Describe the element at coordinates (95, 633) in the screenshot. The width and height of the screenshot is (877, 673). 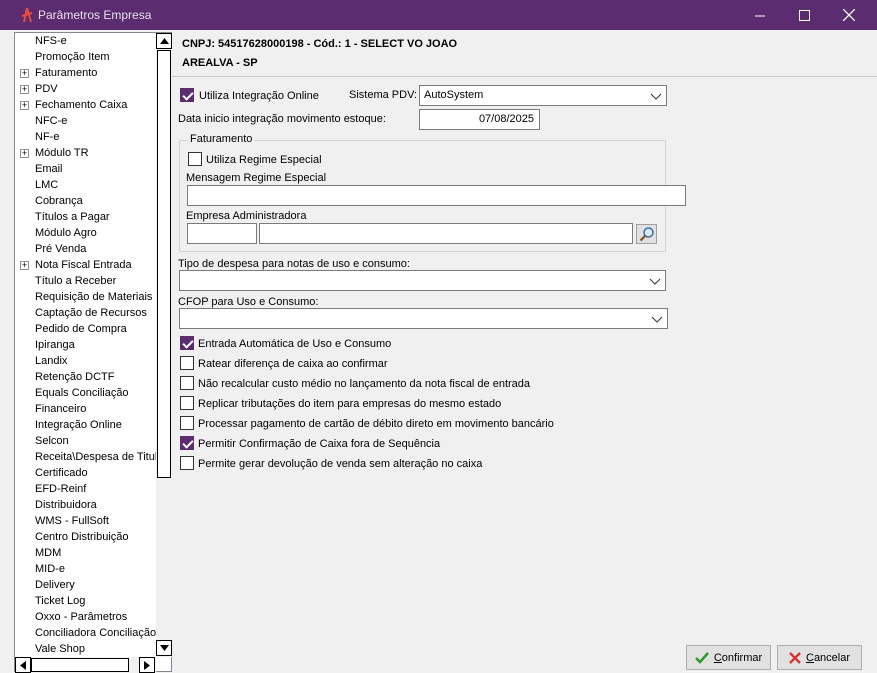
I see `tree-item: Conciliadora Conciliação` at that location.